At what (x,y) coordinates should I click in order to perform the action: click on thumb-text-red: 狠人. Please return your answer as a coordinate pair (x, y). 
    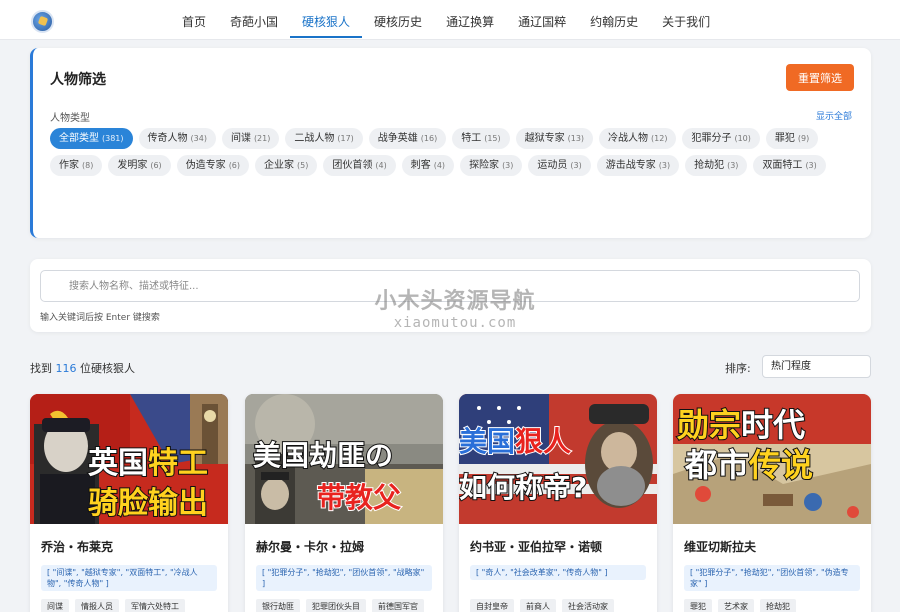
    Looking at the image, I should click on (543, 441).